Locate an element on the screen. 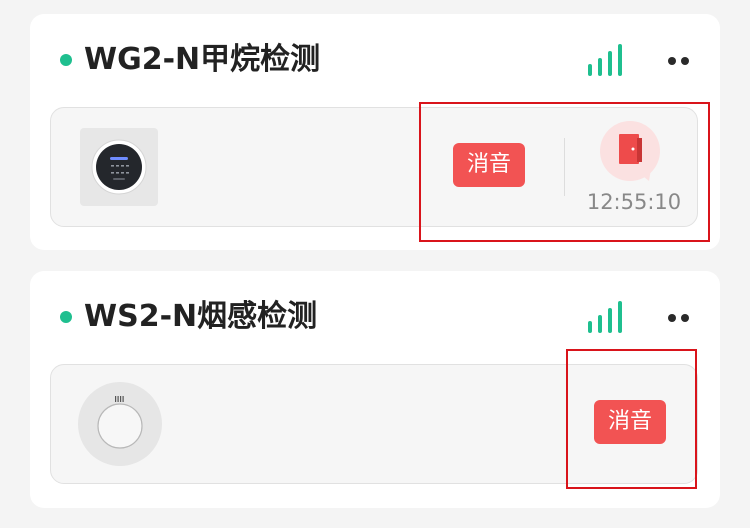  door-icon is located at coordinates (630, 151).